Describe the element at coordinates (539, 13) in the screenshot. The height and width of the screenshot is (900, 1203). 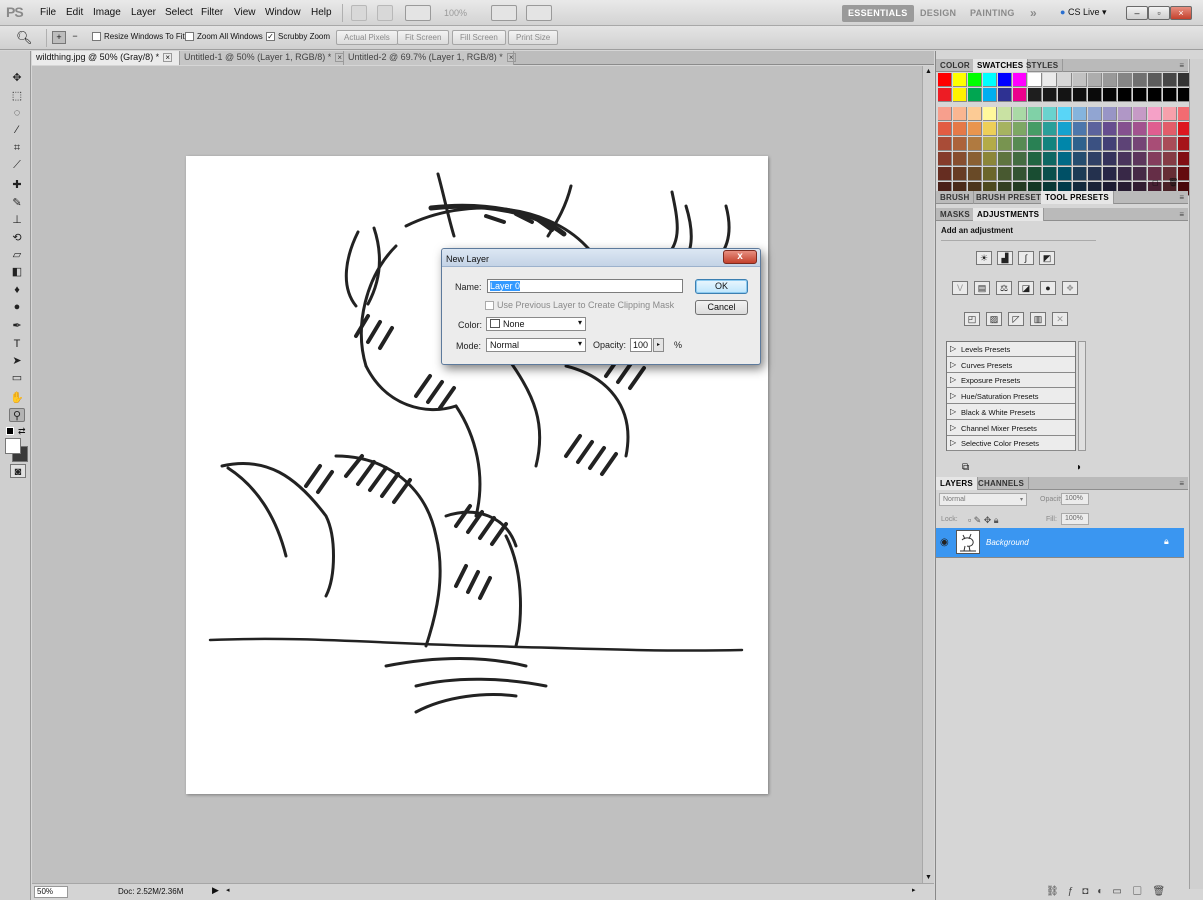
I see `screen-mode-icon` at that location.